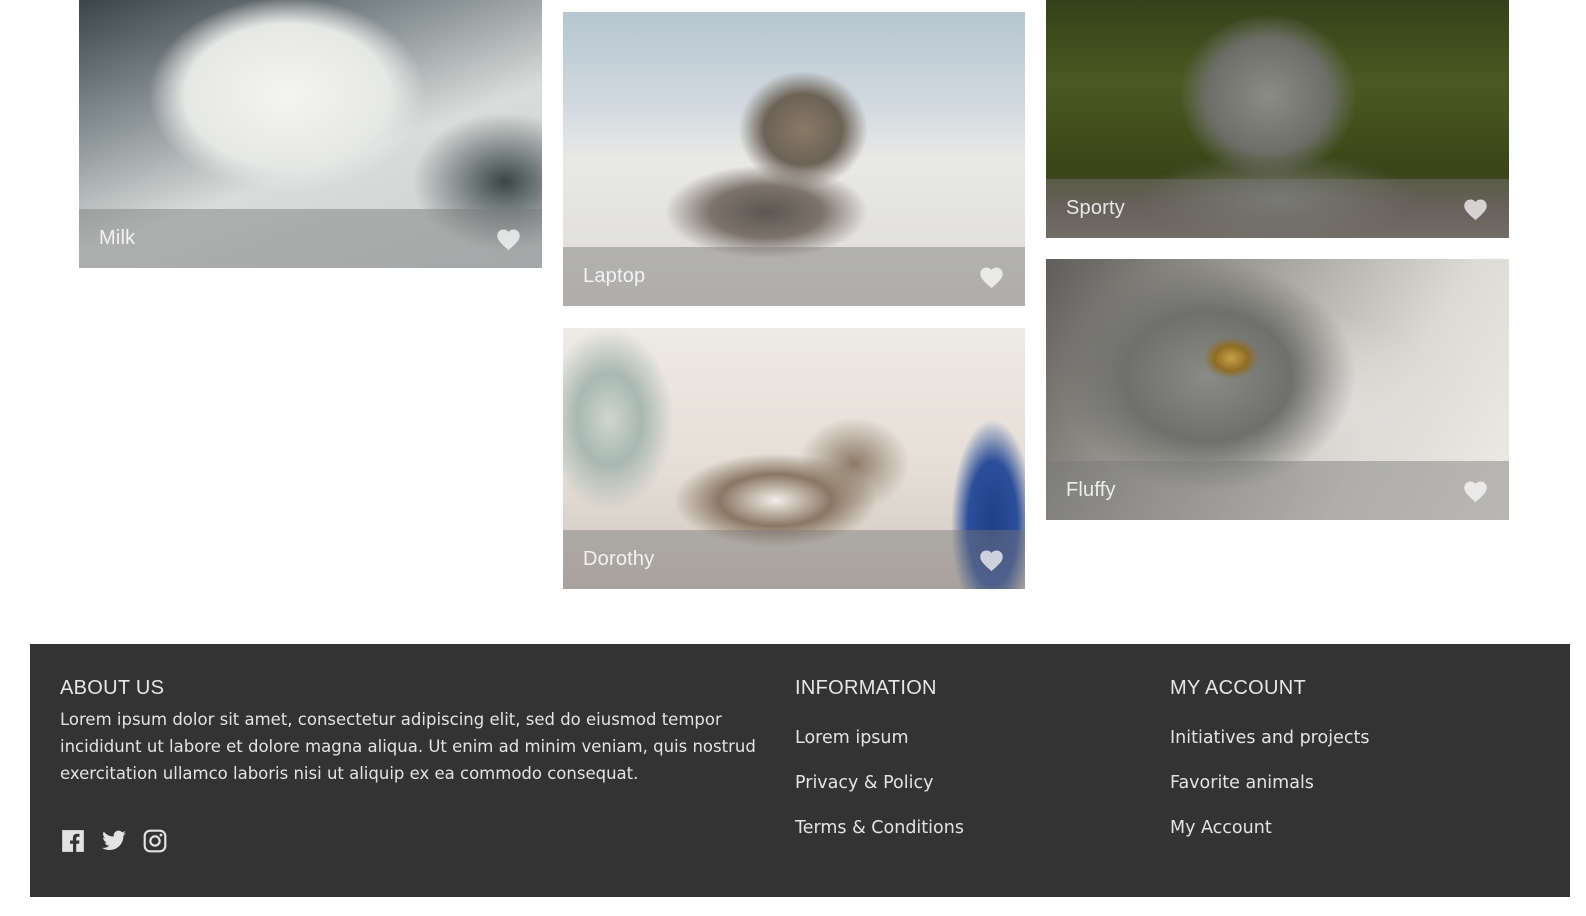 The height and width of the screenshot is (916, 1586). What do you see at coordinates (614, 276) in the screenshot?
I see `cat-name: Laptop` at bounding box center [614, 276].